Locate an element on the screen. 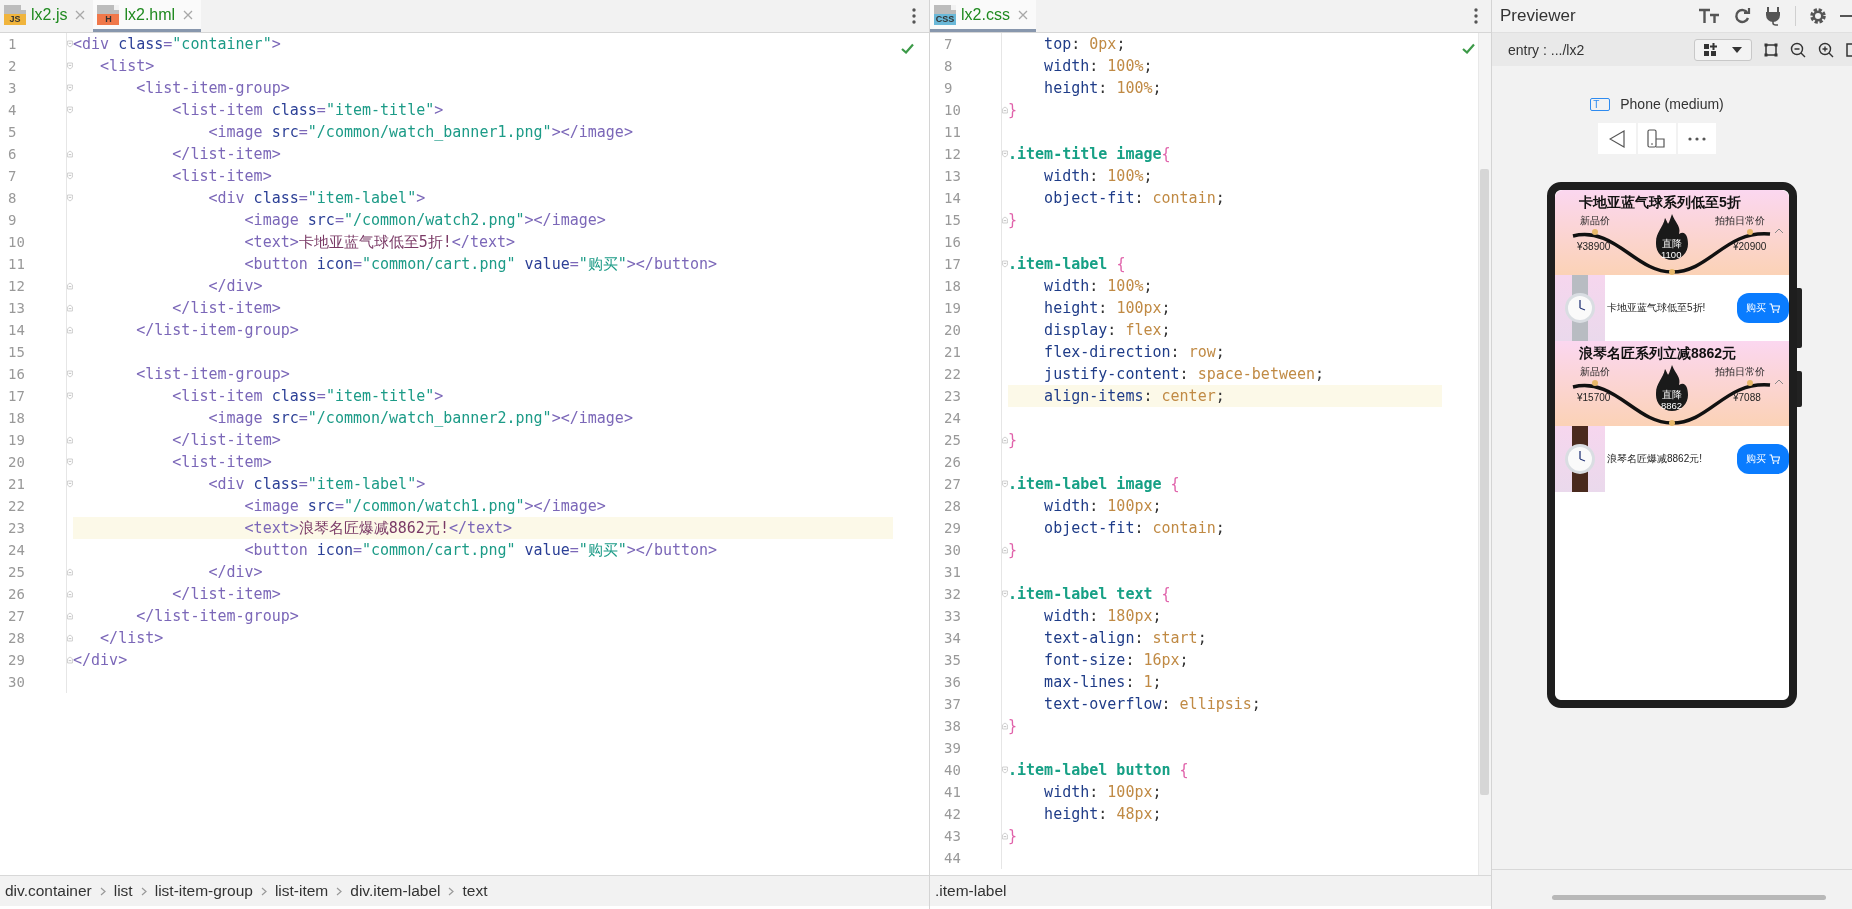  code-line: justify-content: space-between; is located at coordinates (1184, 374).